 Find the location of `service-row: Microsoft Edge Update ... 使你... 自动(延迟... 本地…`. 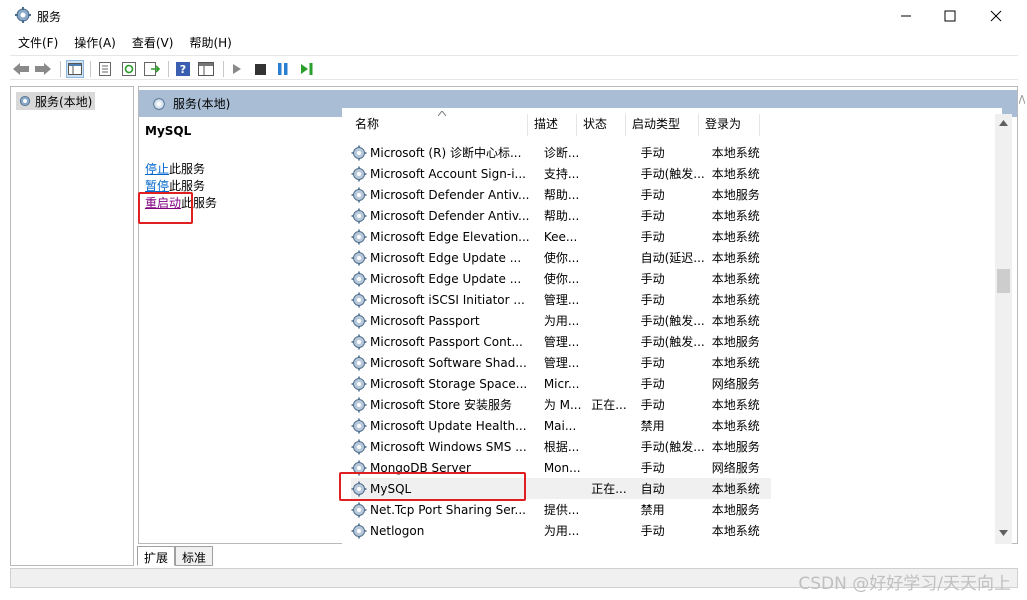

service-row: Microsoft Edge Update ... 使你... 自动(延迟... 本地… is located at coordinates (561, 257).